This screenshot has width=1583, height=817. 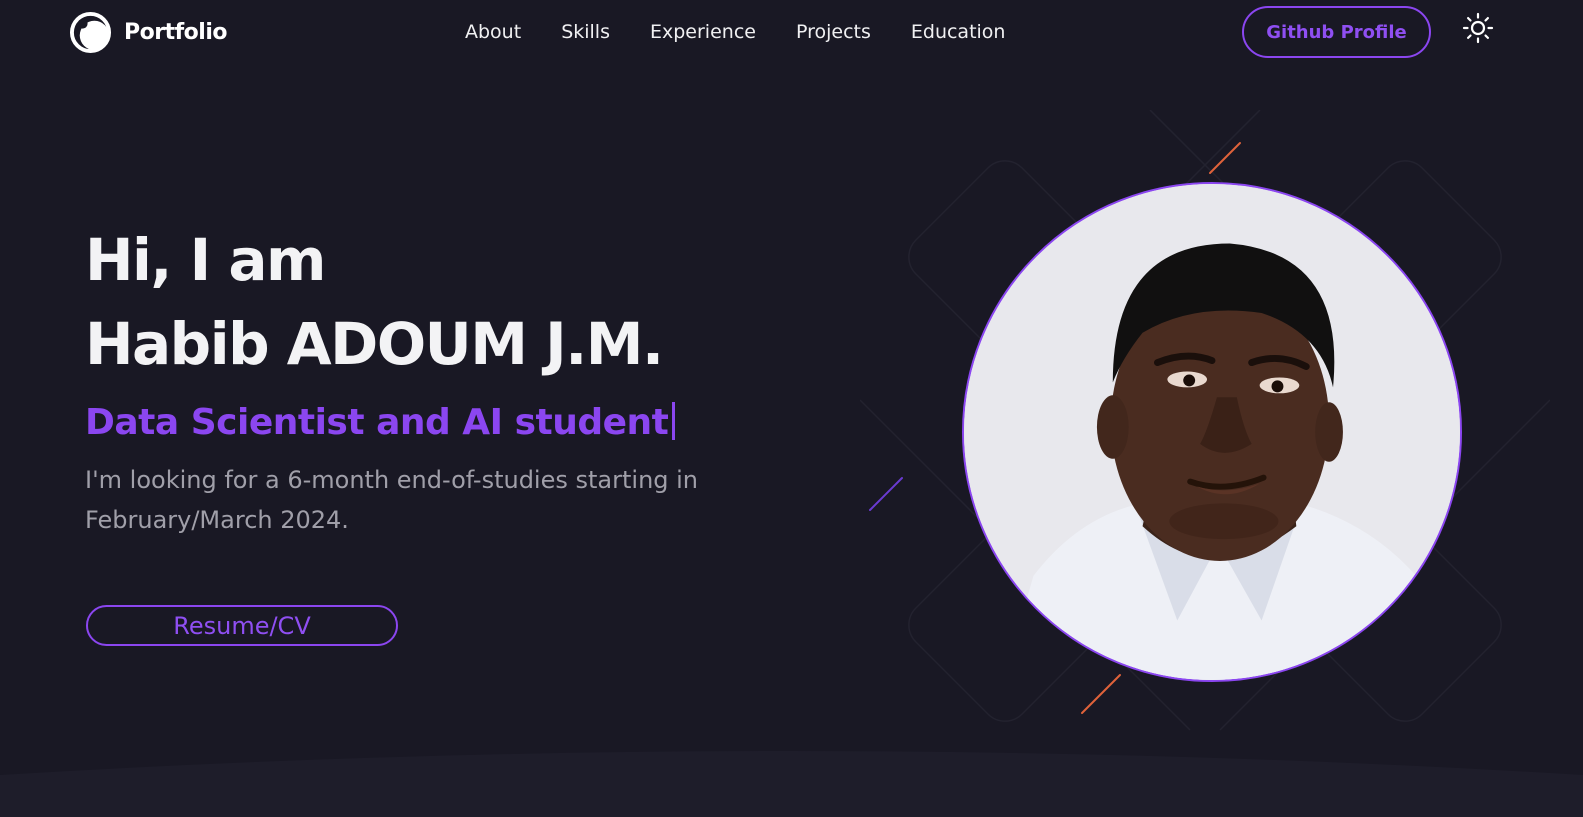 What do you see at coordinates (674, 421) in the screenshot?
I see `typing-caret` at bounding box center [674, 421].